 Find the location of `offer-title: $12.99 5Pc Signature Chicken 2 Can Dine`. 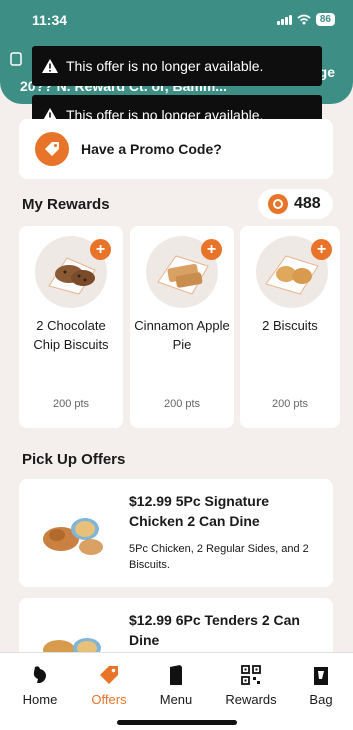

offer-title: $12.99 5Pc Signature Chicken 2 Can Dine is located at coordinates (199, 511).